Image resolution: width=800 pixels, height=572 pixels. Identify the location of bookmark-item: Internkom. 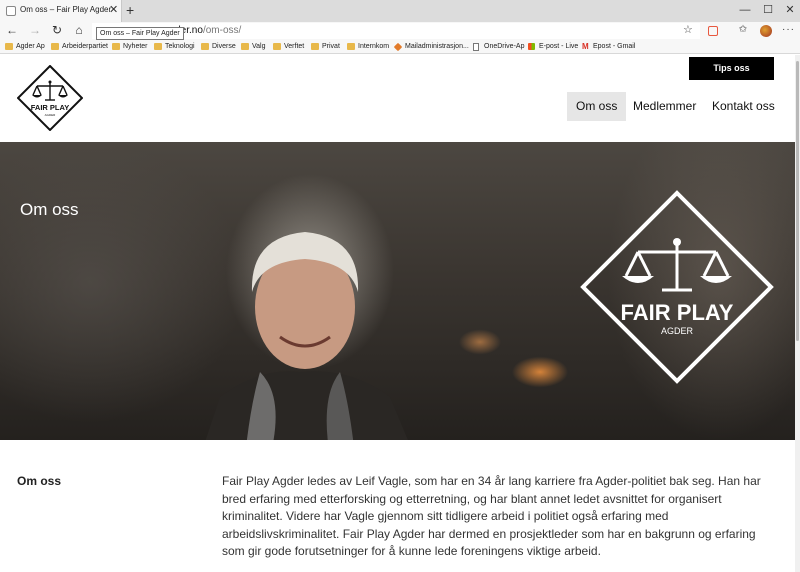
(368, 47).